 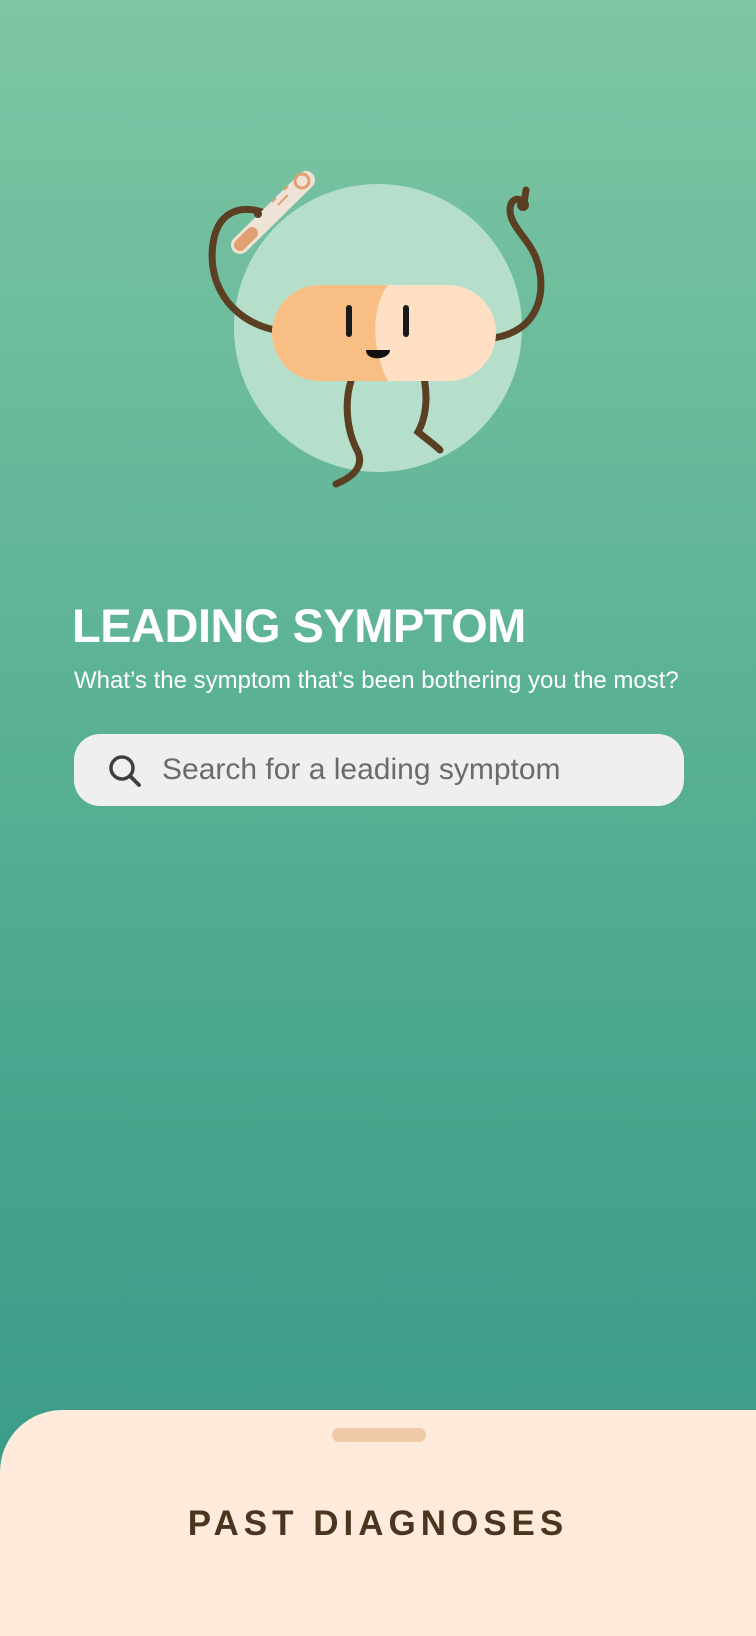 I want to click on search-input, so click(x=413, y=770).